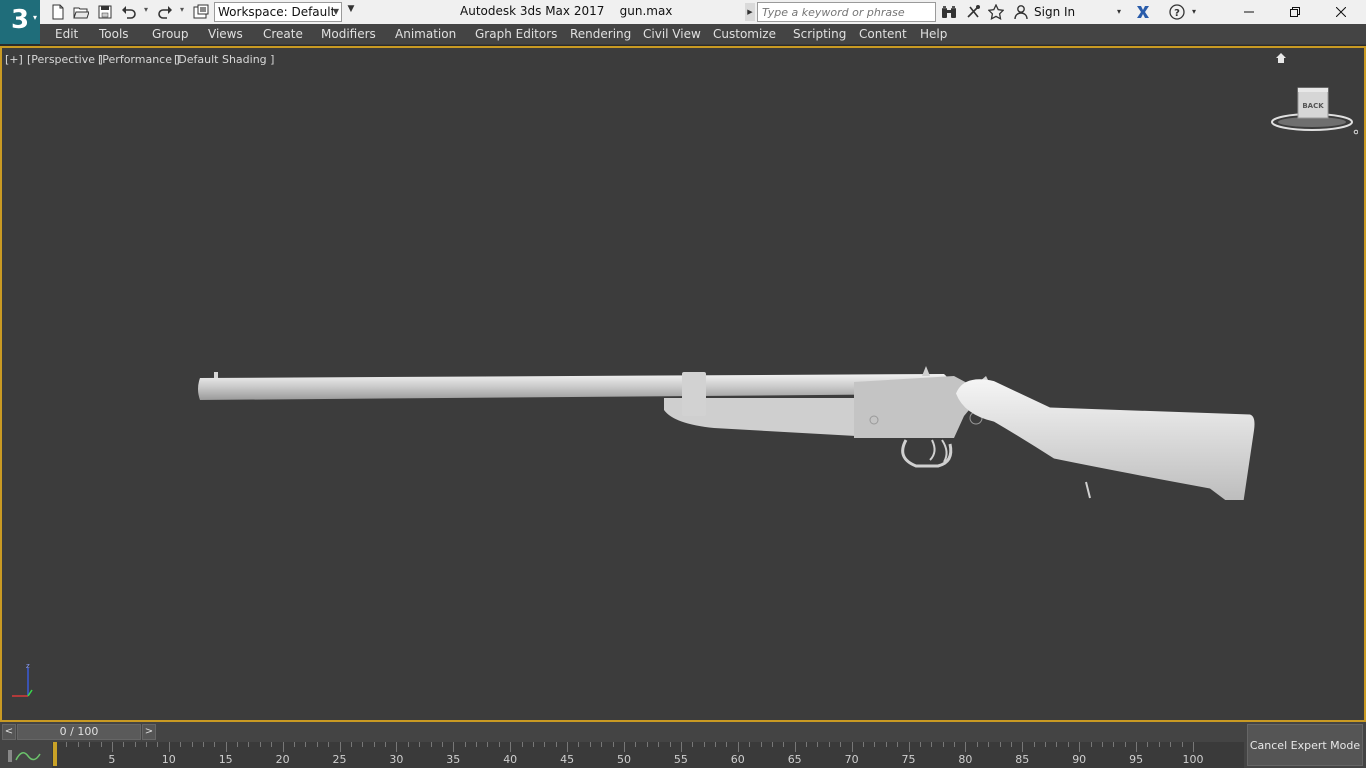 Image resolution: width=1366 pixels, height=768 pixels. I want to click on menu-graph-editors: Graph Editors, so click(516, 34).